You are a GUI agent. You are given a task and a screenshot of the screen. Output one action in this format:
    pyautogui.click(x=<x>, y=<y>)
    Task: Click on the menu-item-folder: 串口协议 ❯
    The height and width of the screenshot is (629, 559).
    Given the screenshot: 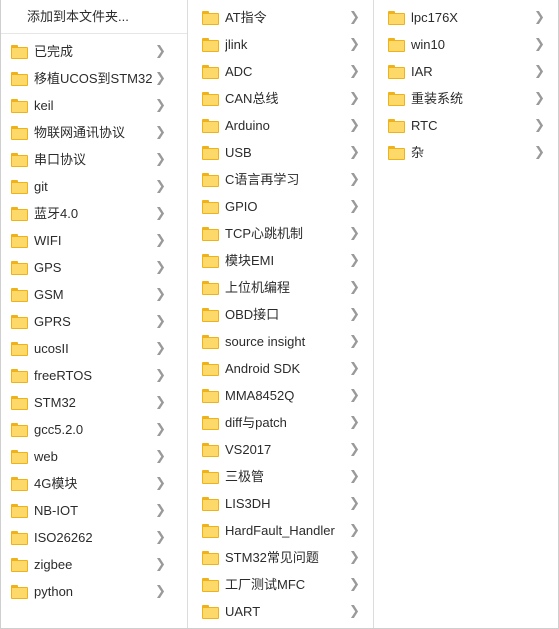 What is the action you would take?
    pyautogui.click(x=94, y=159)
    